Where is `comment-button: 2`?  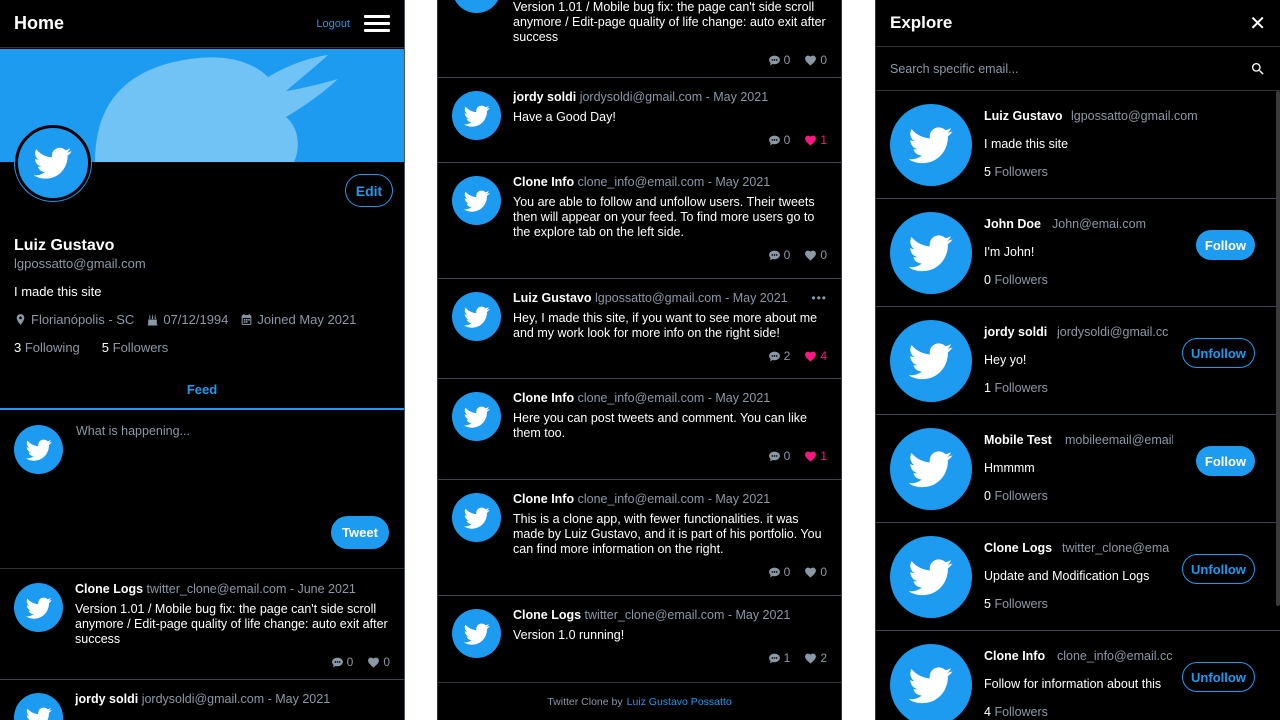 comment-button: 2 is located at coordinates (779, 356).